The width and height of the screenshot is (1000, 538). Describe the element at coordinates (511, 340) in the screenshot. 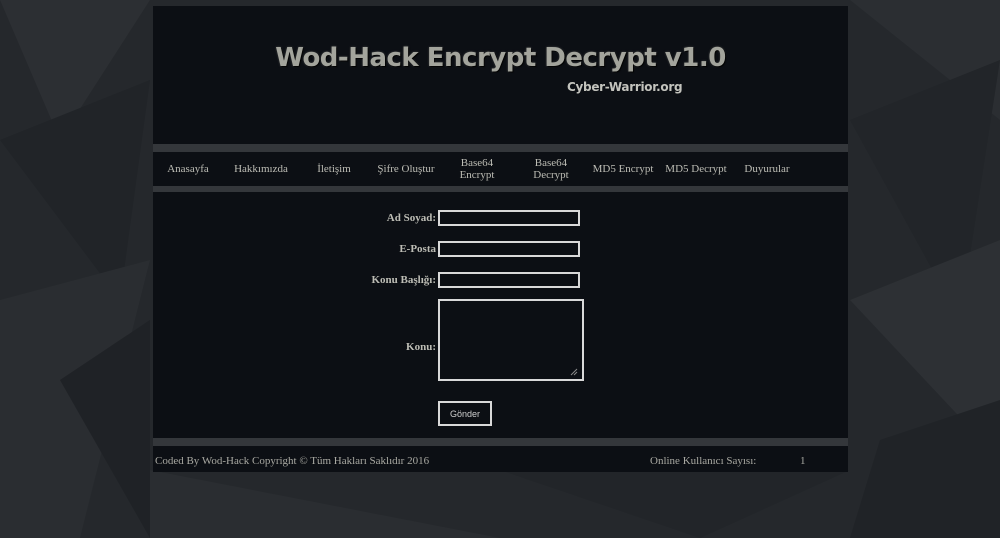

I see `message-textarea` at that location.